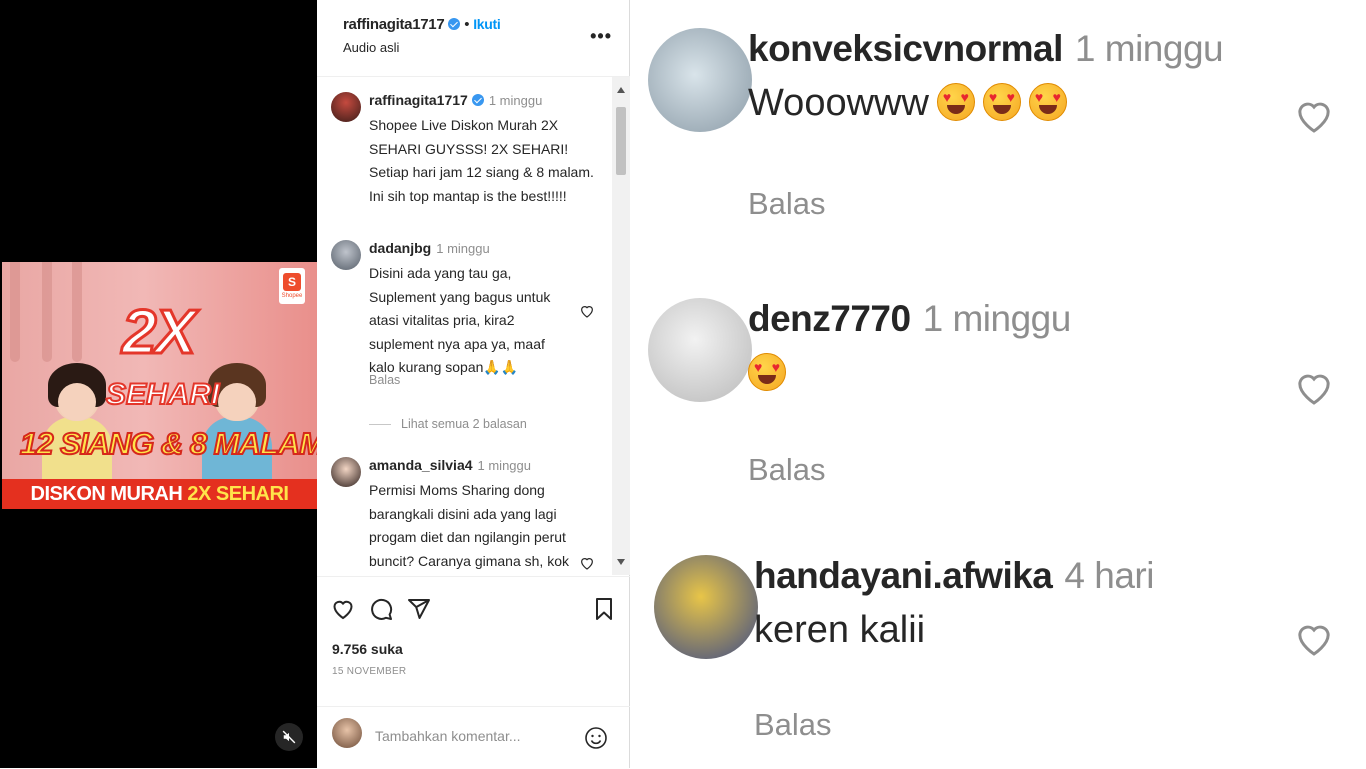 The height and width of the screenshot is (769, 1366). I want to click on comment-username: dadanjbg, so click(400, 248).